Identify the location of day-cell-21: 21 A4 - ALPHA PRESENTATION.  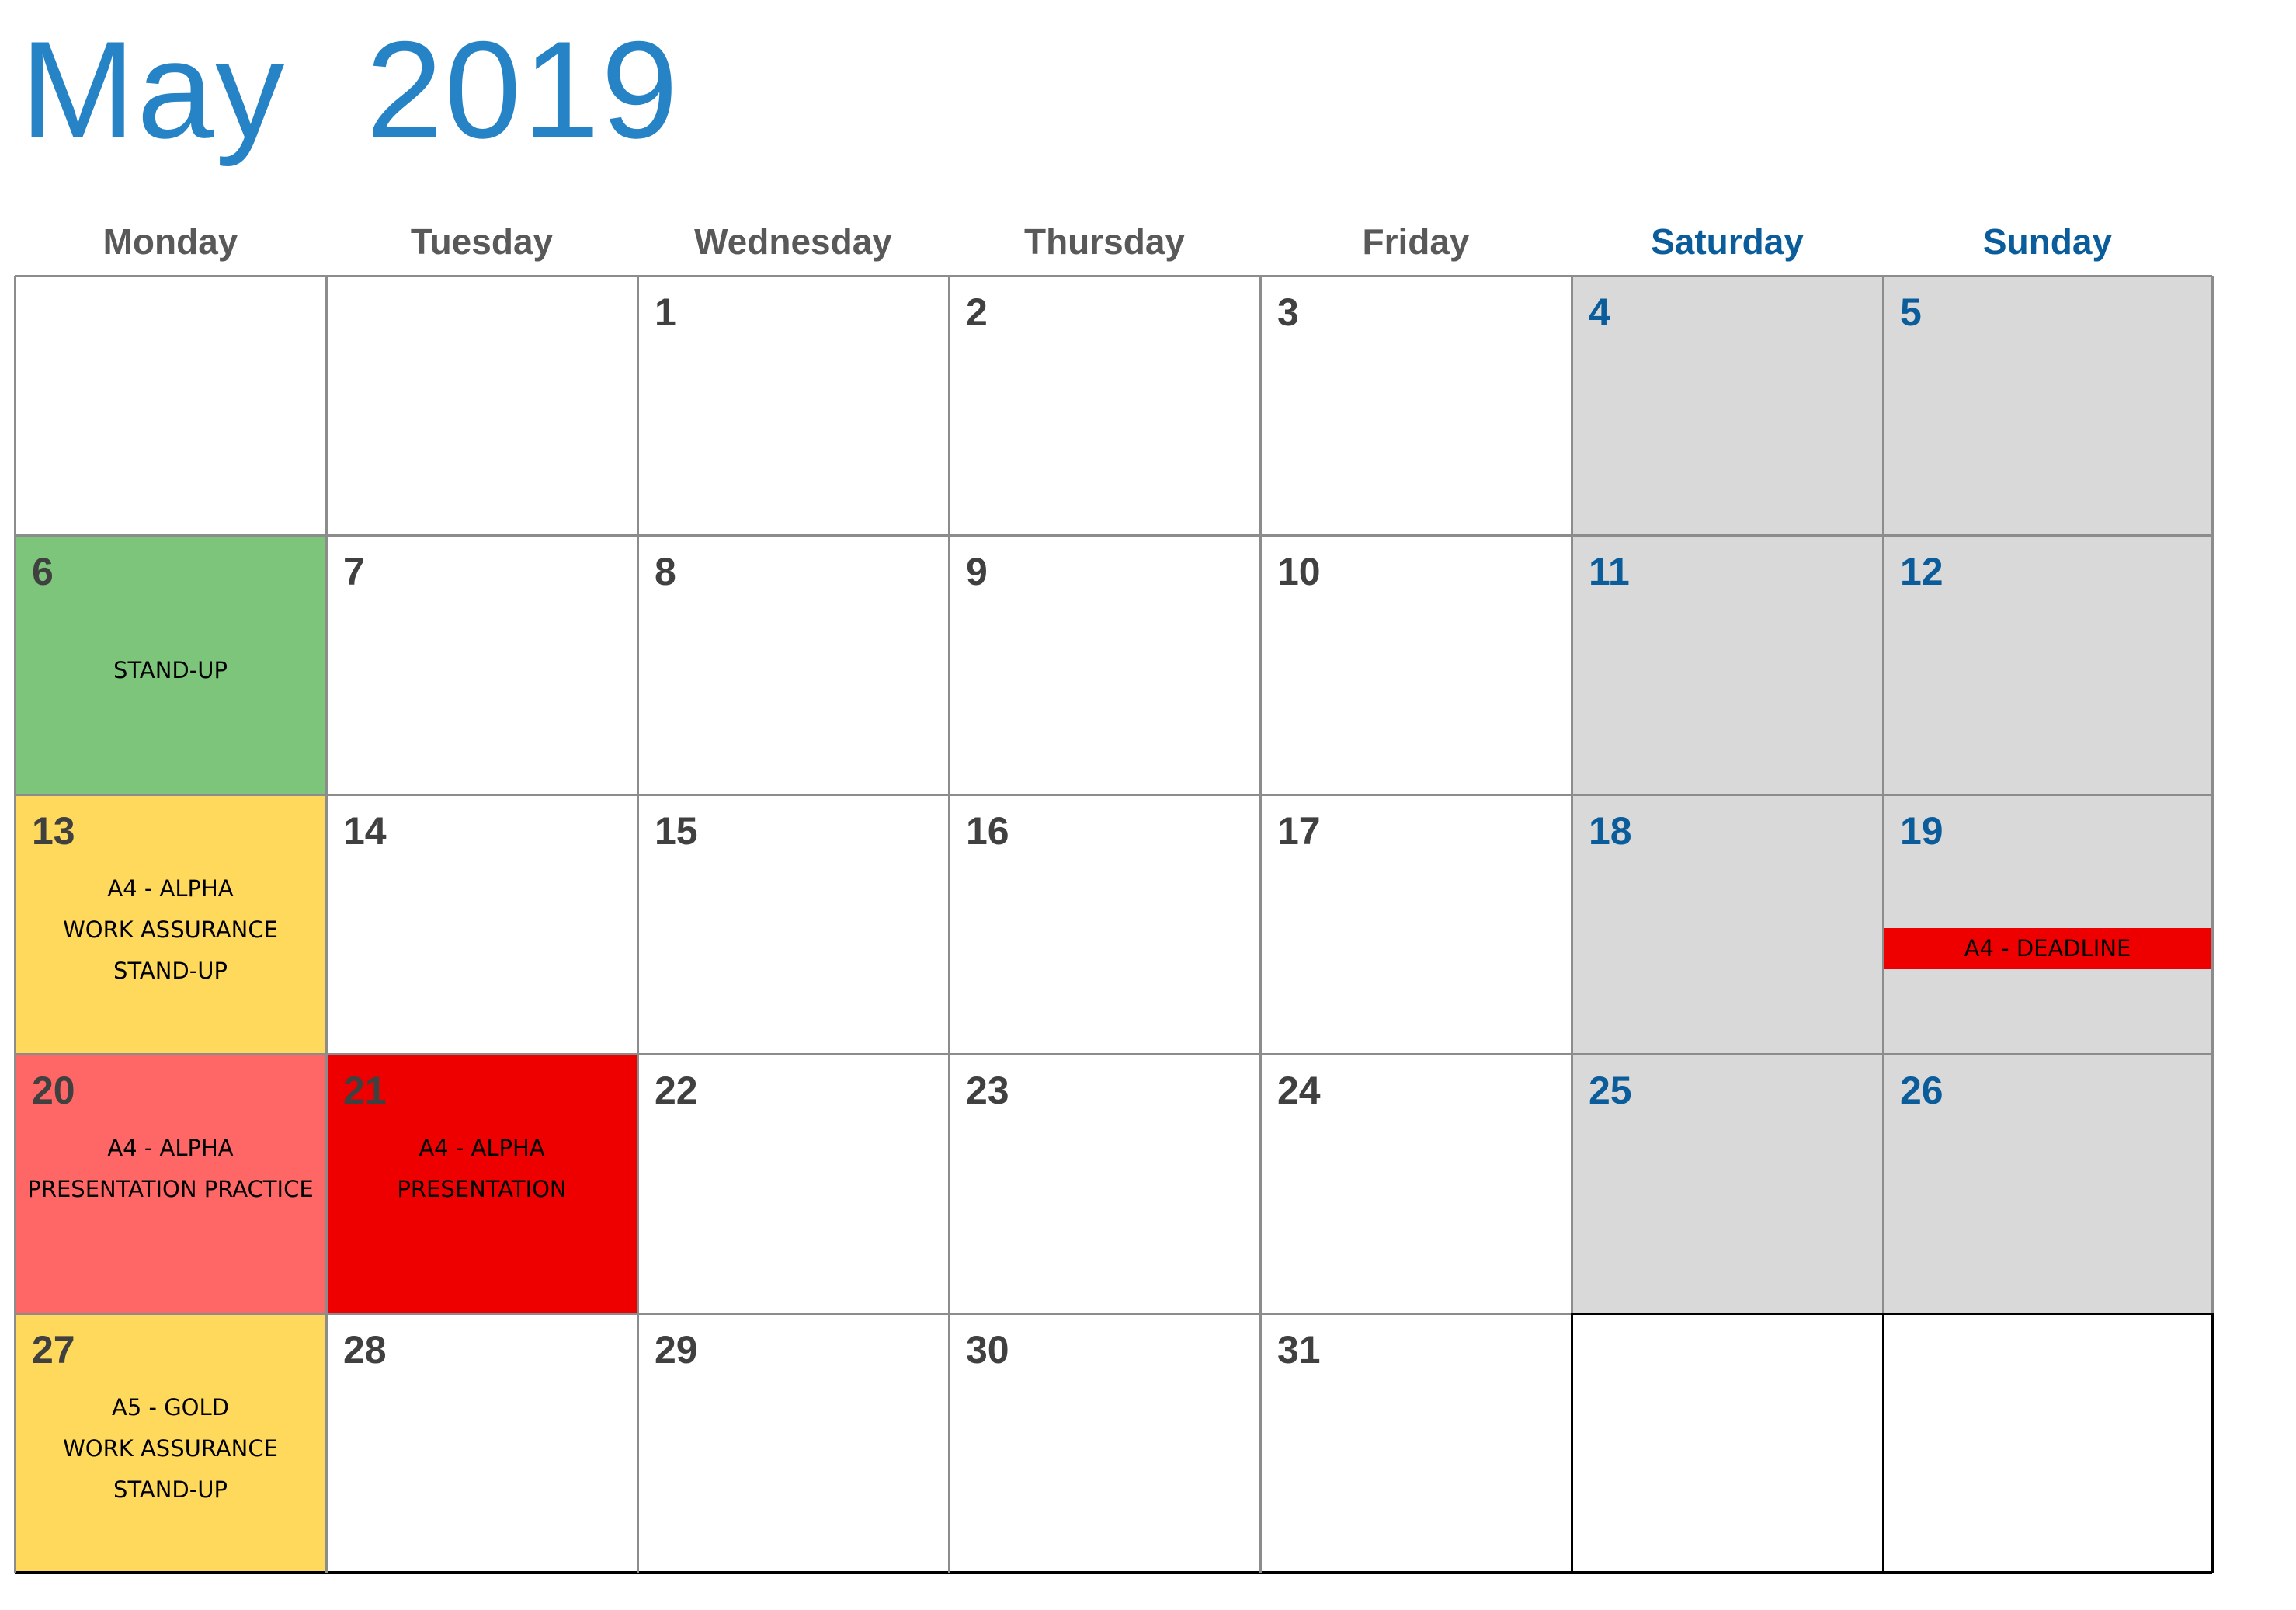
(482, 1183).